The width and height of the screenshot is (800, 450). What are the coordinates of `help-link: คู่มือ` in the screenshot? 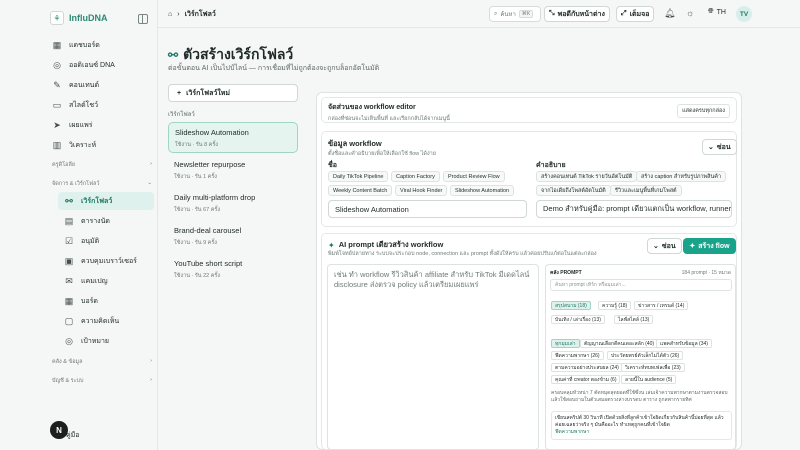 It's located at (73, 435).